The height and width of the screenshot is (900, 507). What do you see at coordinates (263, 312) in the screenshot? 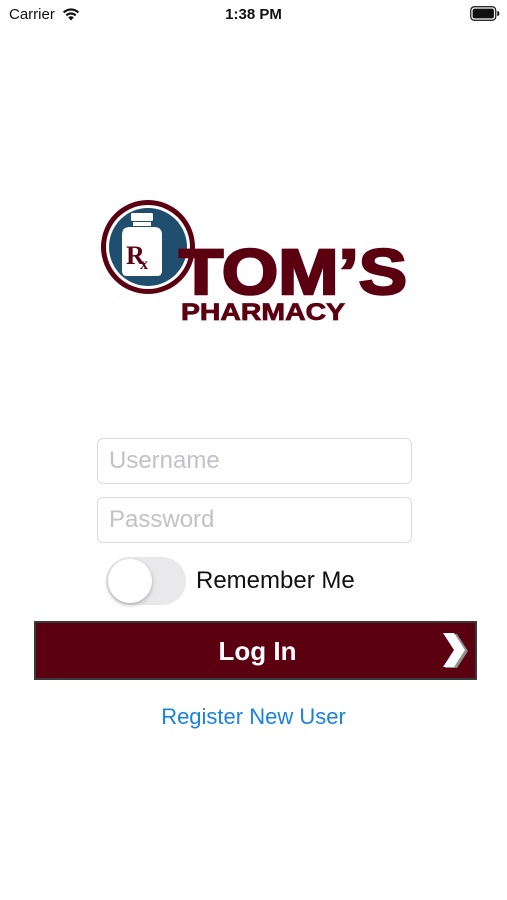
I see `svg-text: PHARMACY` at bounding box center [263, 312].